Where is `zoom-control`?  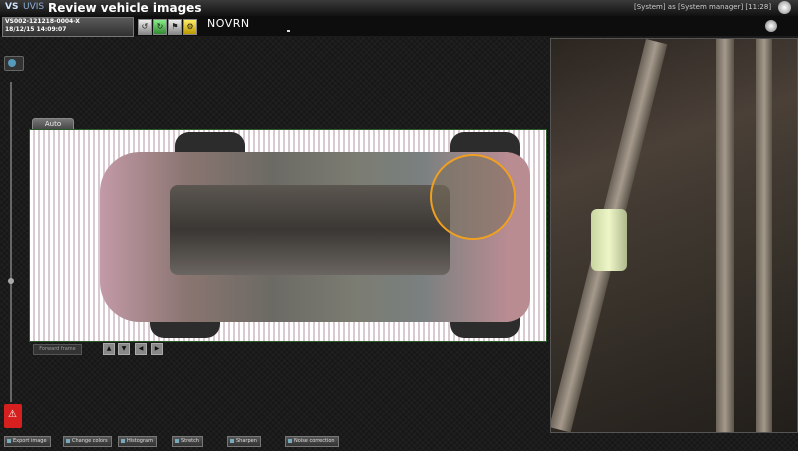 zoom-control is located at coordinates (14, 63).